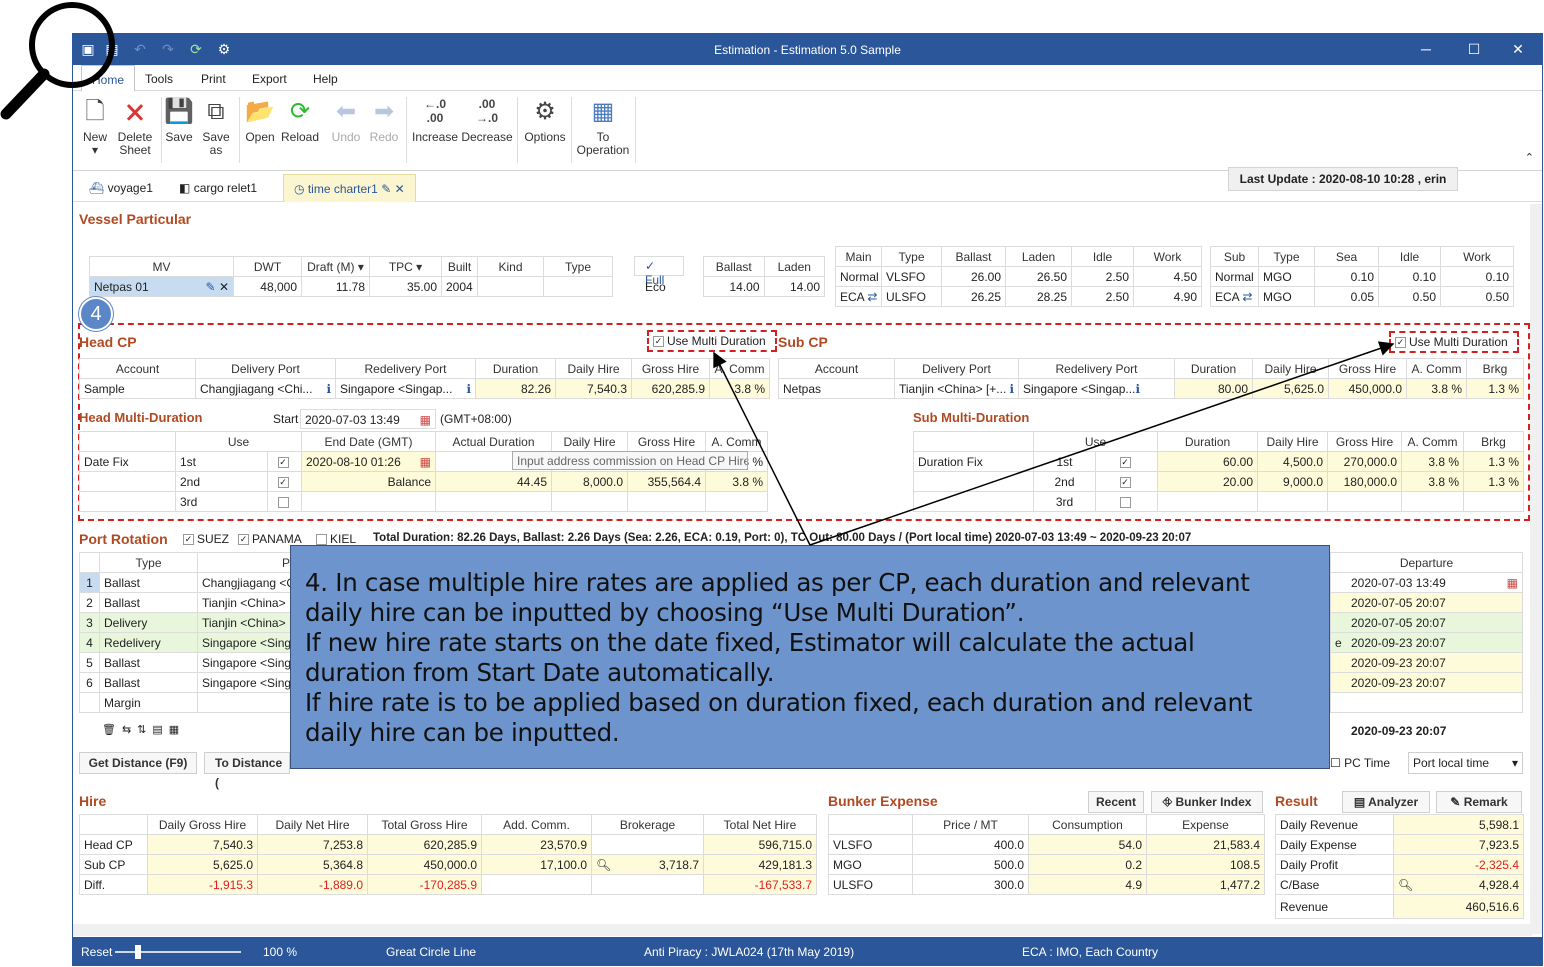  I want to click on table-row: Daily Revenue 5,598.1, so click(1399, 824).